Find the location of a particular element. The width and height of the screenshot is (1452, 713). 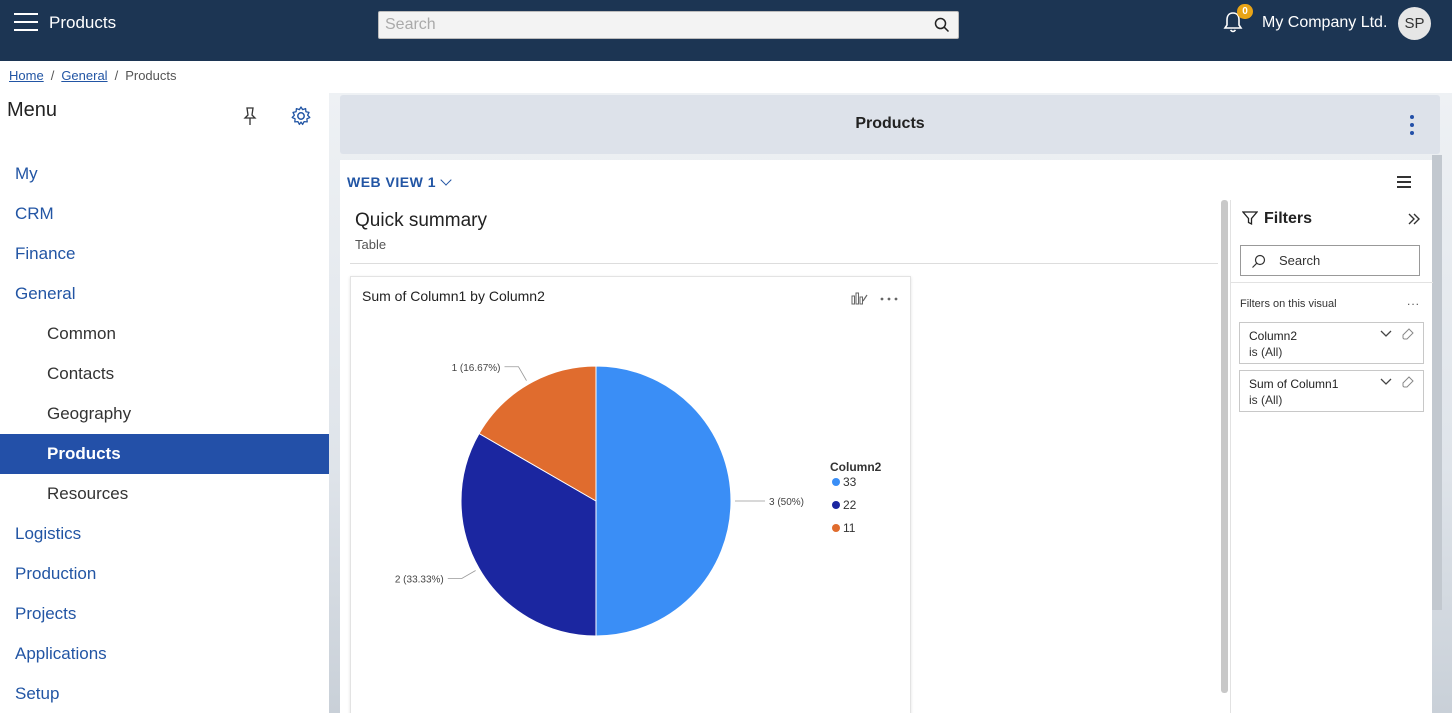

breadcrumb-home: Home is located at coordinates (26, 75).